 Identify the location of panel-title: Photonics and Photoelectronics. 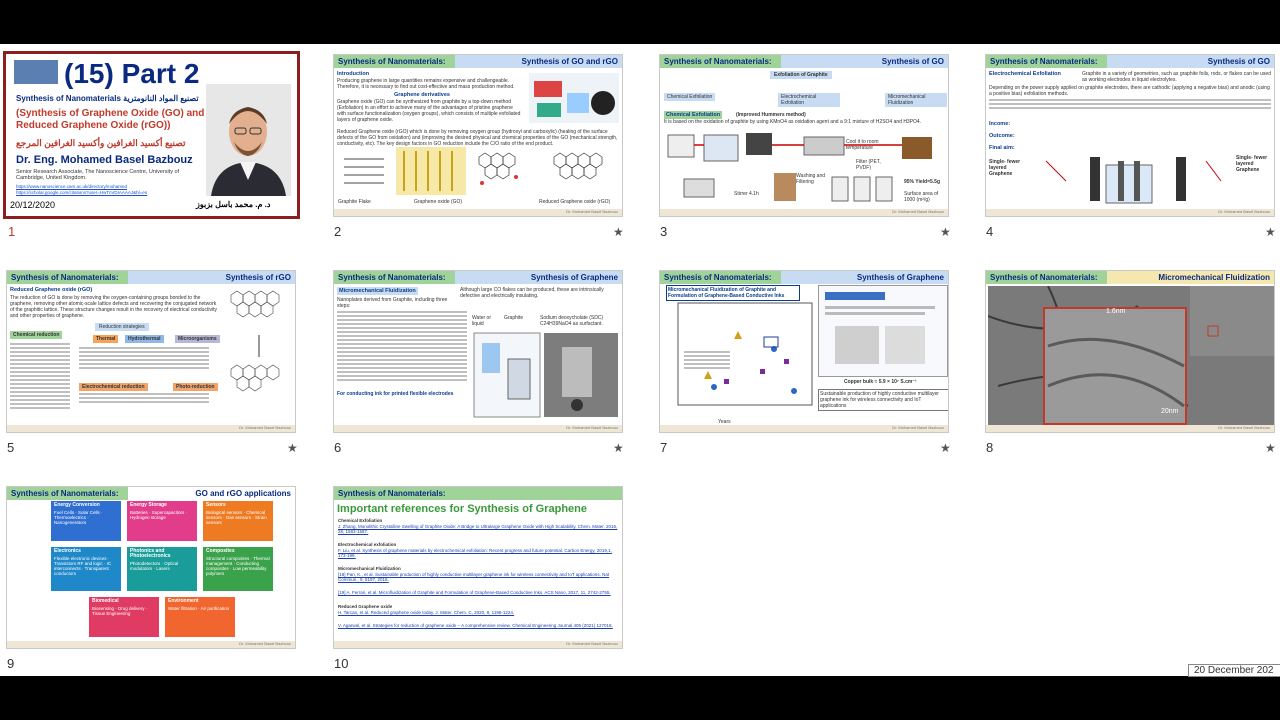
(150, 553).